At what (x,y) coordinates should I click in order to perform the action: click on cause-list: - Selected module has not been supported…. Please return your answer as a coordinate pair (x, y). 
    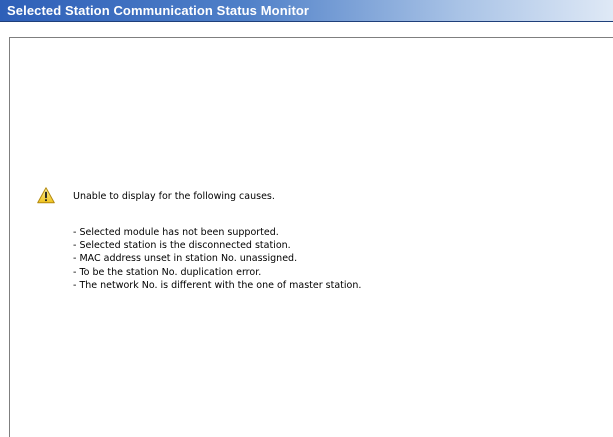
    Looking at the image, I should click on (217, 259).